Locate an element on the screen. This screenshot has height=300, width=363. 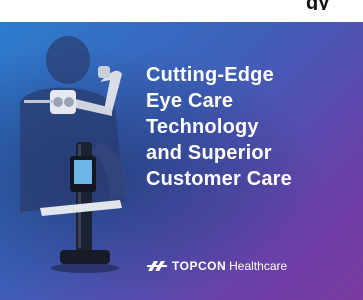
device-display-screen is located at coordinates (83, 172).